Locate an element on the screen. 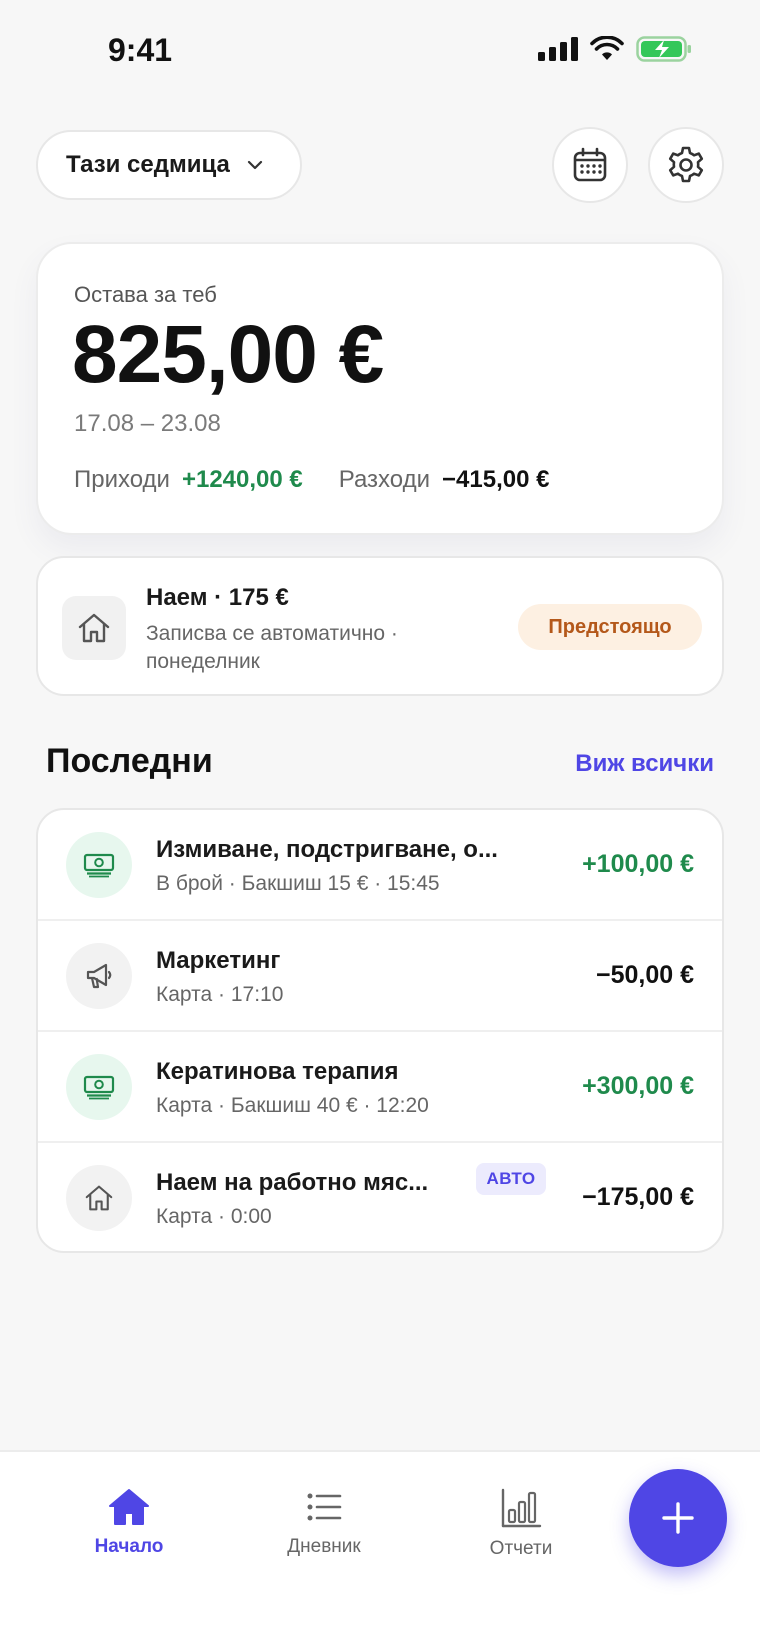 The height and width of the screenshot is (1647, 760). transaction-subtitle: В брой · Бакшиш 15 € · 15:45 is located at coordinates (298, 883).